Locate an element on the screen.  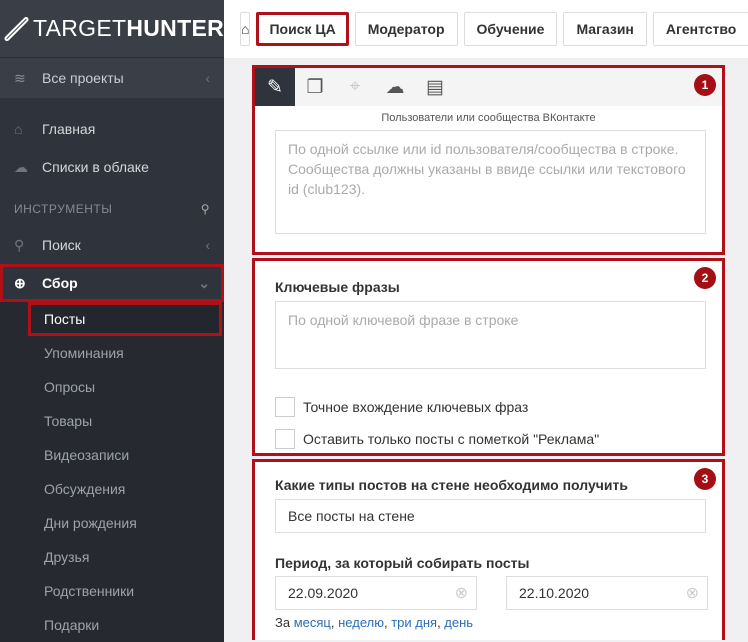
search-label: Поиск is located at coordinates (61, 245).